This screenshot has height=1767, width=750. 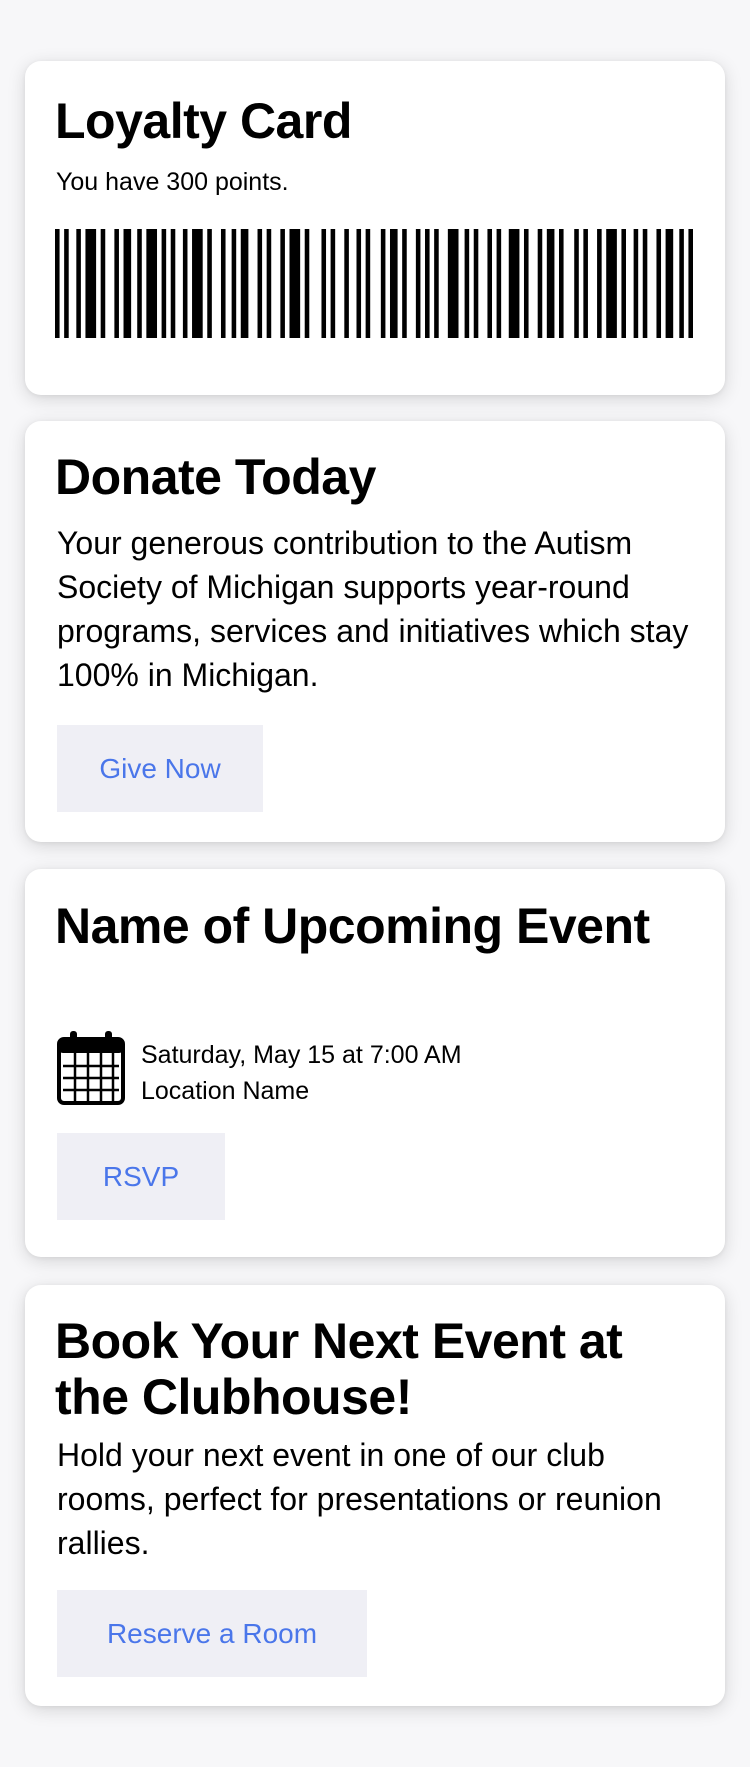 I want to click on reserve-room-button: Reserve a Room, so click(x=212, y=1633).